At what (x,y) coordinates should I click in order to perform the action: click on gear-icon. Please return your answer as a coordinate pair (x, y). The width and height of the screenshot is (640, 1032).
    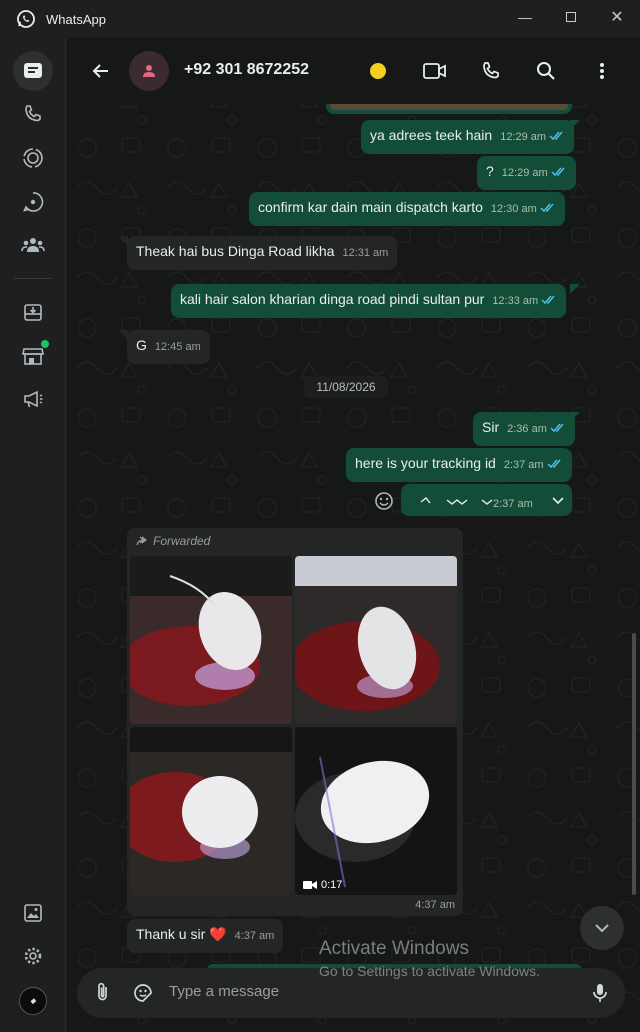
    Looking at the image, I should click on (33, 956).